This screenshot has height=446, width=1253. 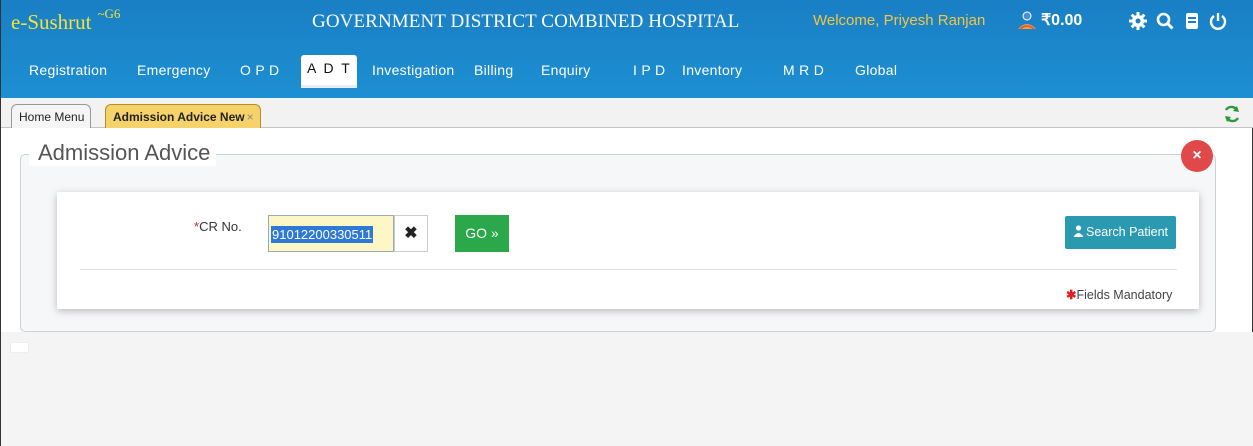 I want to click on cr-label-text: CR No., so click(x=220, y=226).